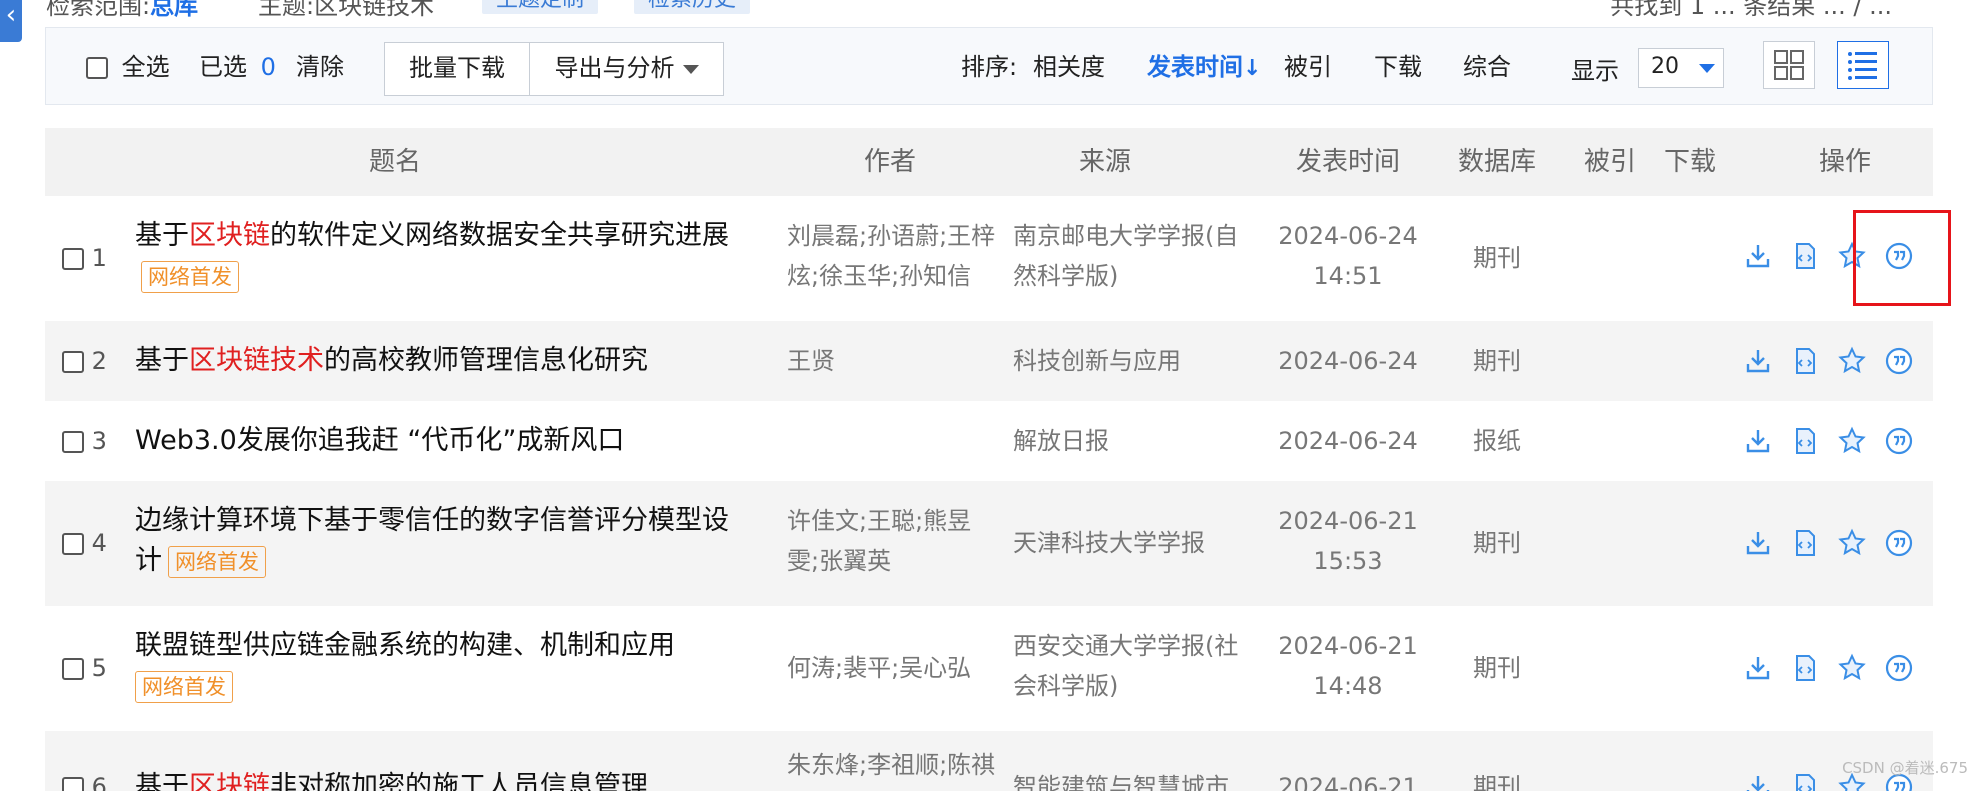 This screenshot has height=791, width=1982. I want to click on highlight-box, so click(1902, 258).